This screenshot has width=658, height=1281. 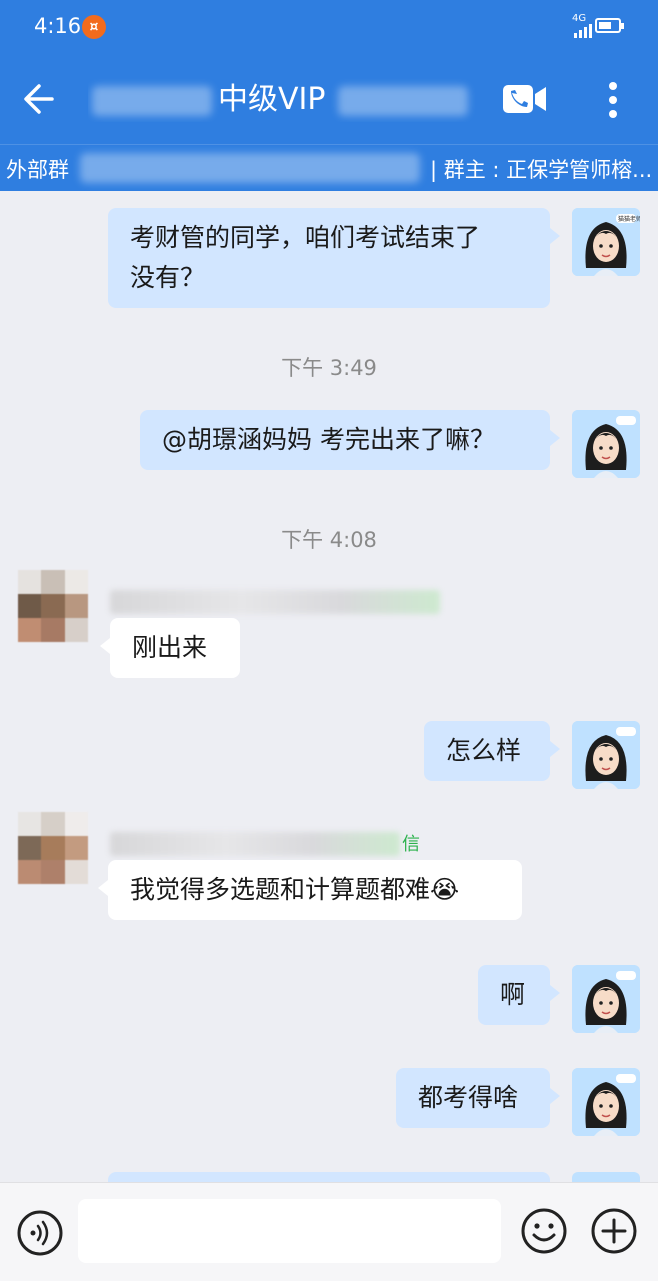 I want to click on message-text: 我觉得多选题和计算题都难, so click(x=280, y=889).